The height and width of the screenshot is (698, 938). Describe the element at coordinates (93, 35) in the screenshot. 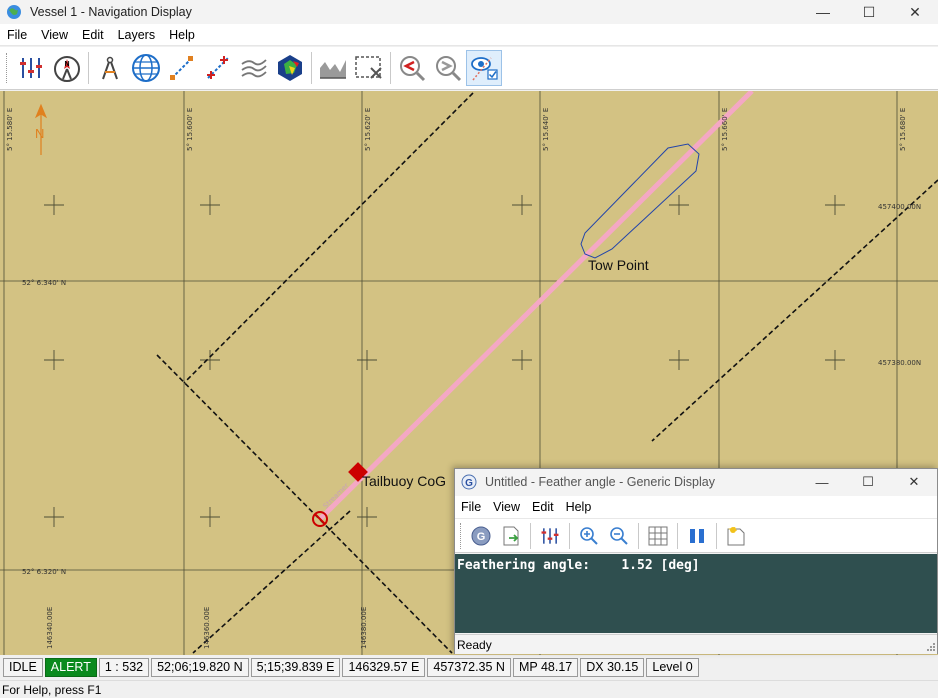

I see `menu-edit: Edit` at that location.